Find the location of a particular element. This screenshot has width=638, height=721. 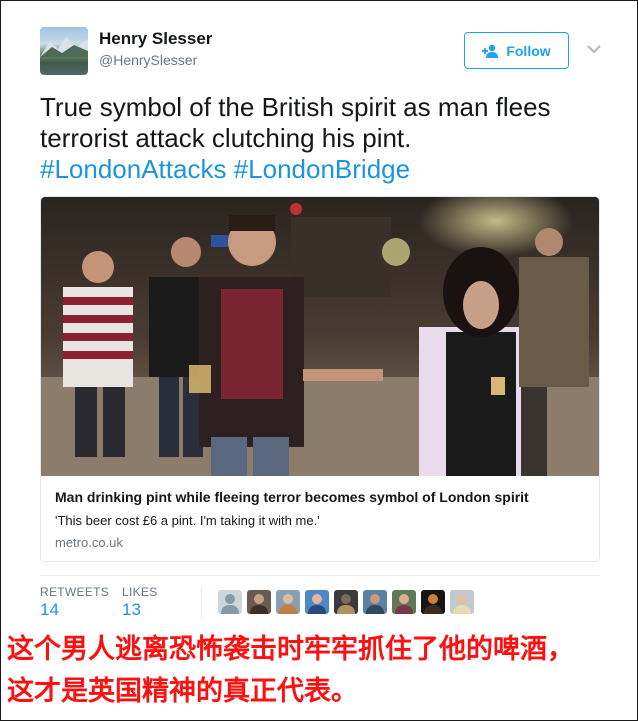

overlay-line-1: 这个男人逃离恐怖袭击时牢牢抓住了他的啤酒， is located at coordinates (290, 649).